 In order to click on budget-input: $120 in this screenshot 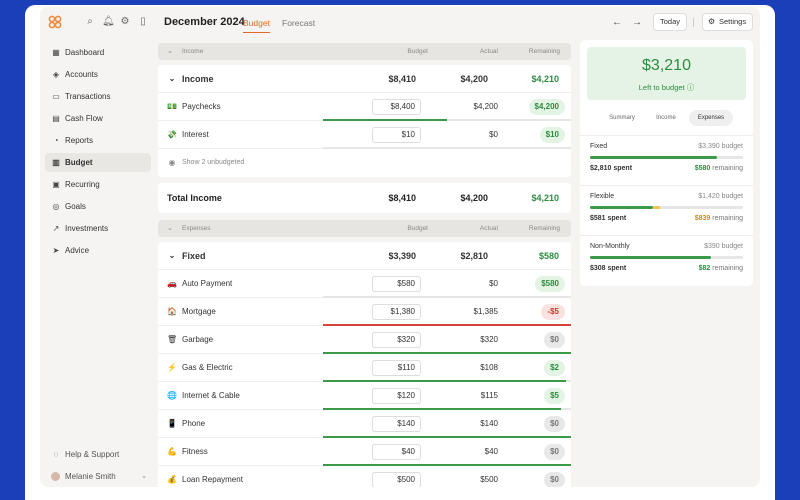, I will do `click(396, 396)`.